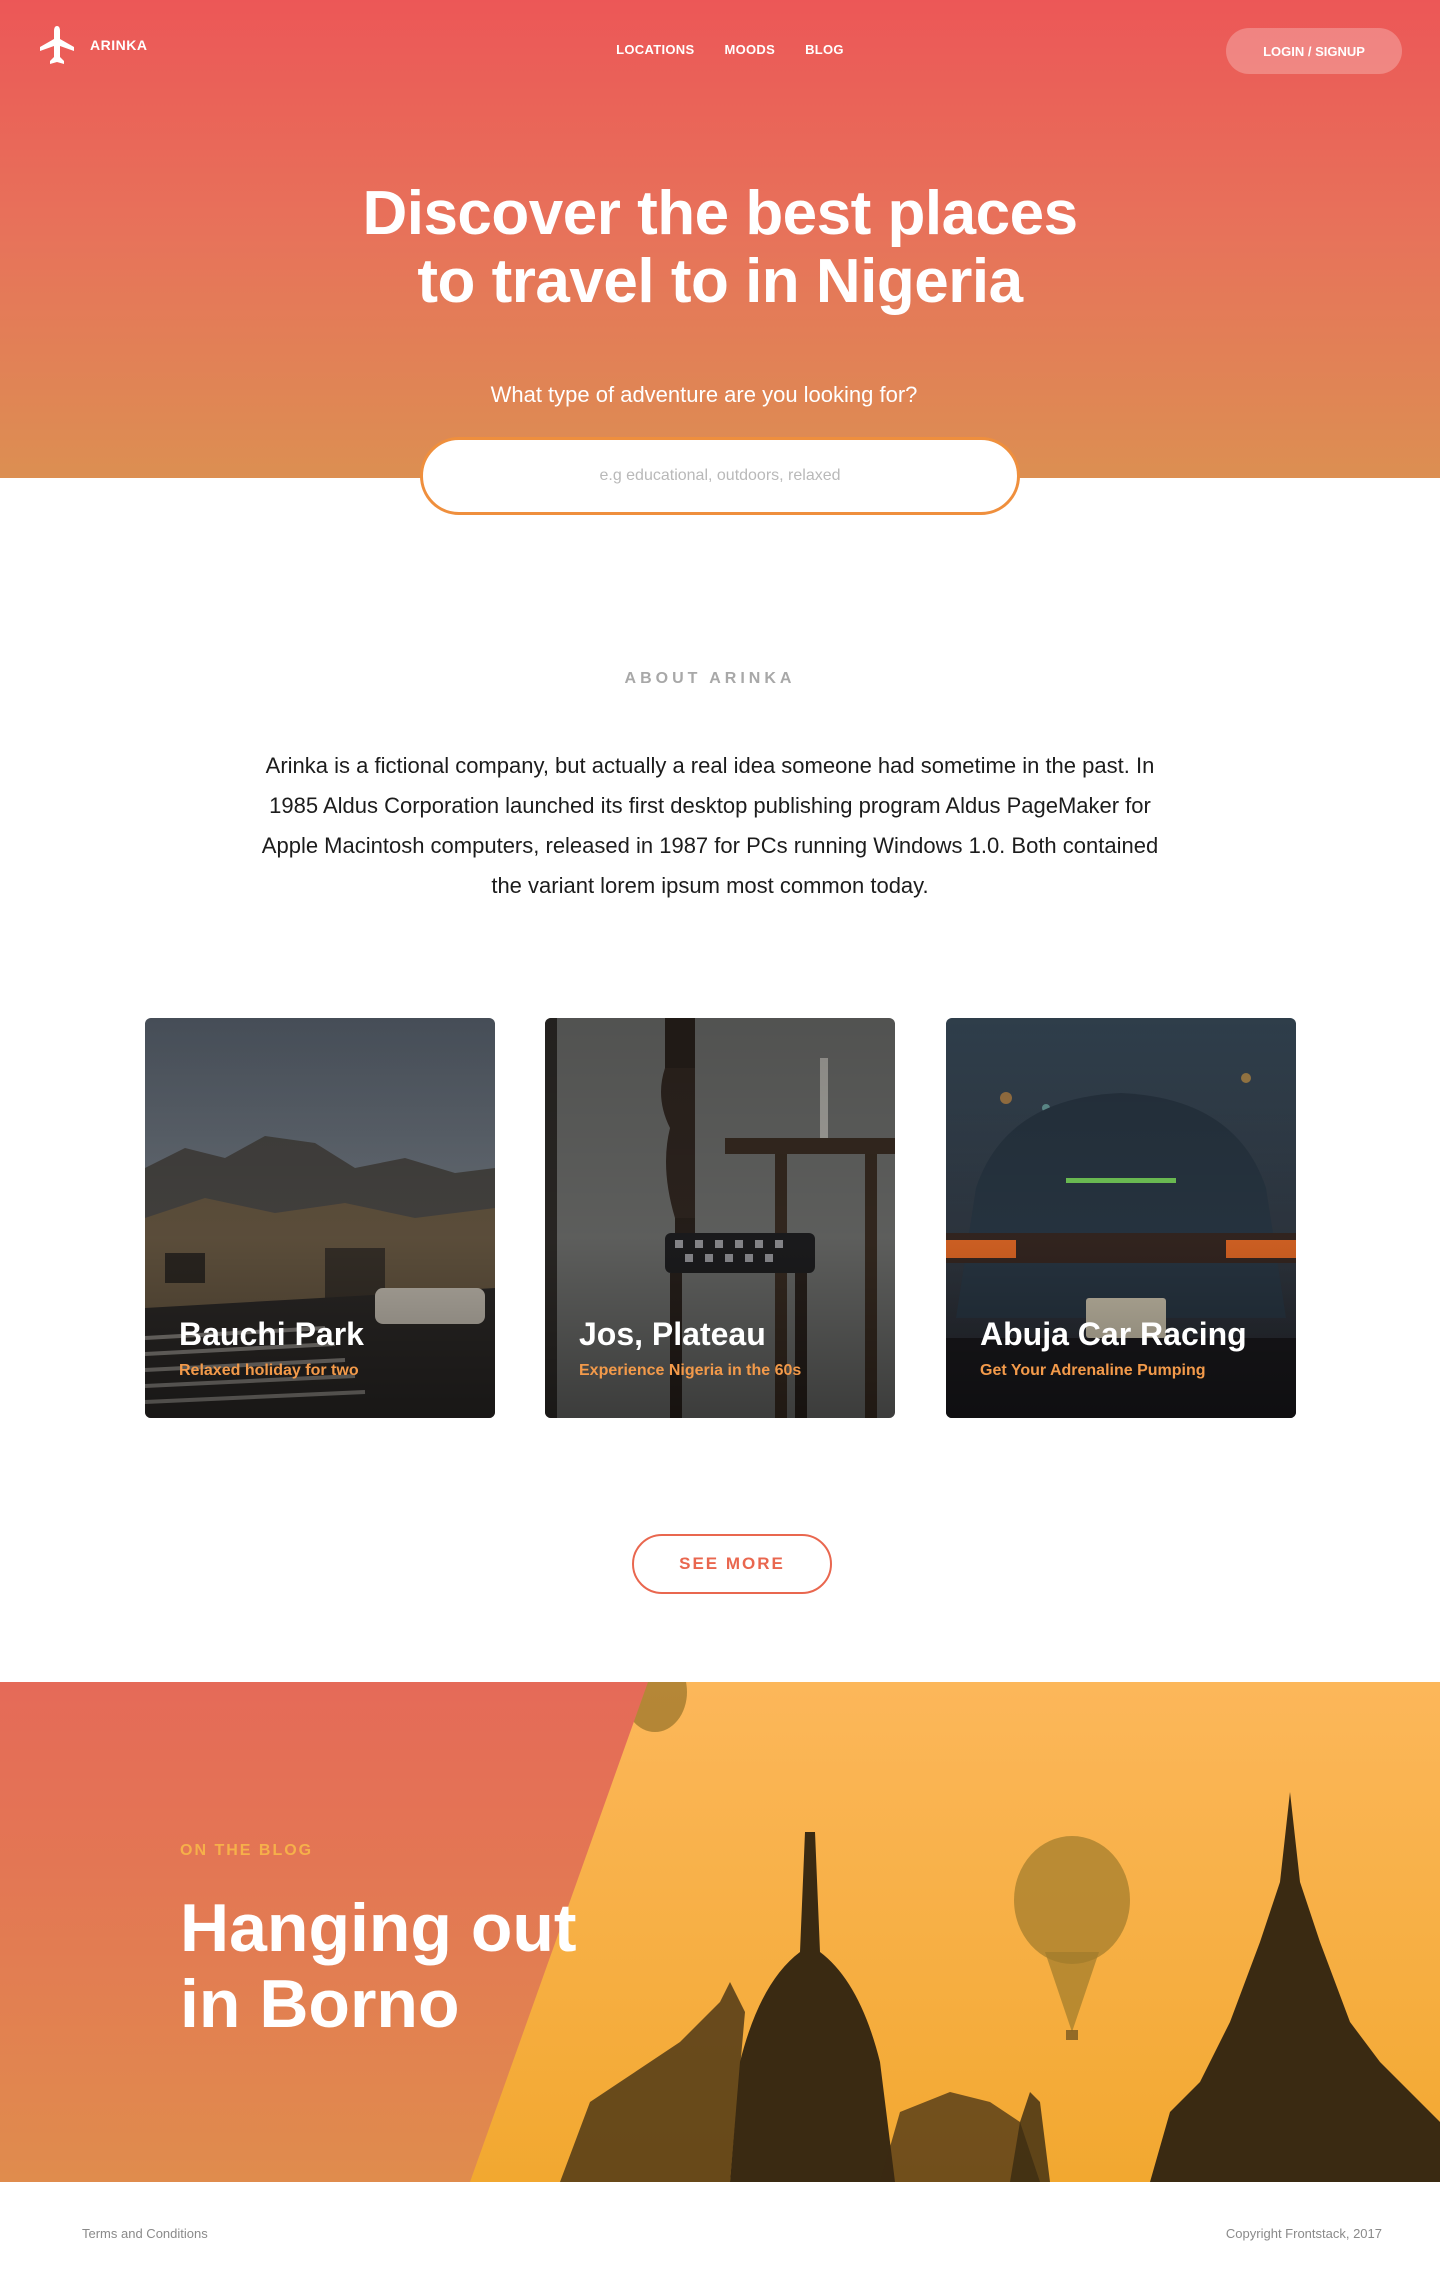 This screenshot has width=1440, height=2290. What do you see at coordinates (320, 2004) in the screenshot?
I see `blog-title-line-2: in Borno` at bounding box center [320, 2004].